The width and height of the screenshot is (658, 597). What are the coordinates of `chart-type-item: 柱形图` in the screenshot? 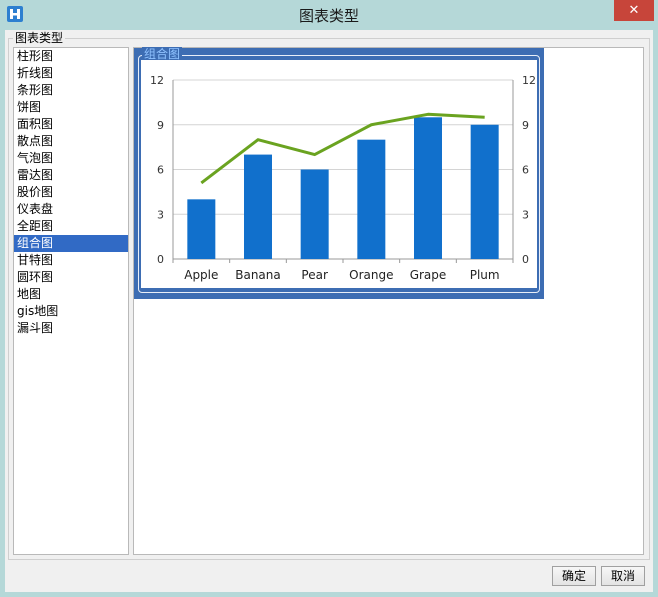 It's located at (71, 56).